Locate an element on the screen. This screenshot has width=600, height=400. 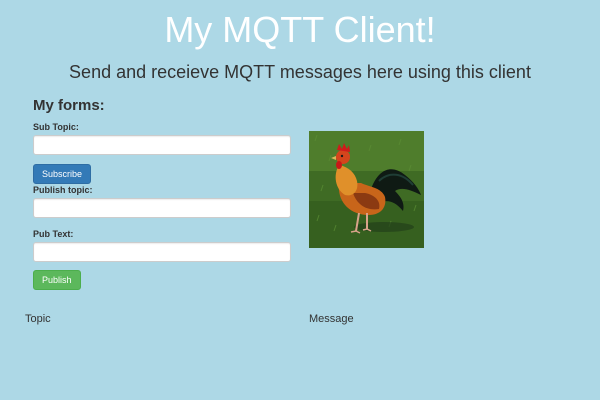
pub-text-label: Pub Text: is located at coordinates (53, 234).